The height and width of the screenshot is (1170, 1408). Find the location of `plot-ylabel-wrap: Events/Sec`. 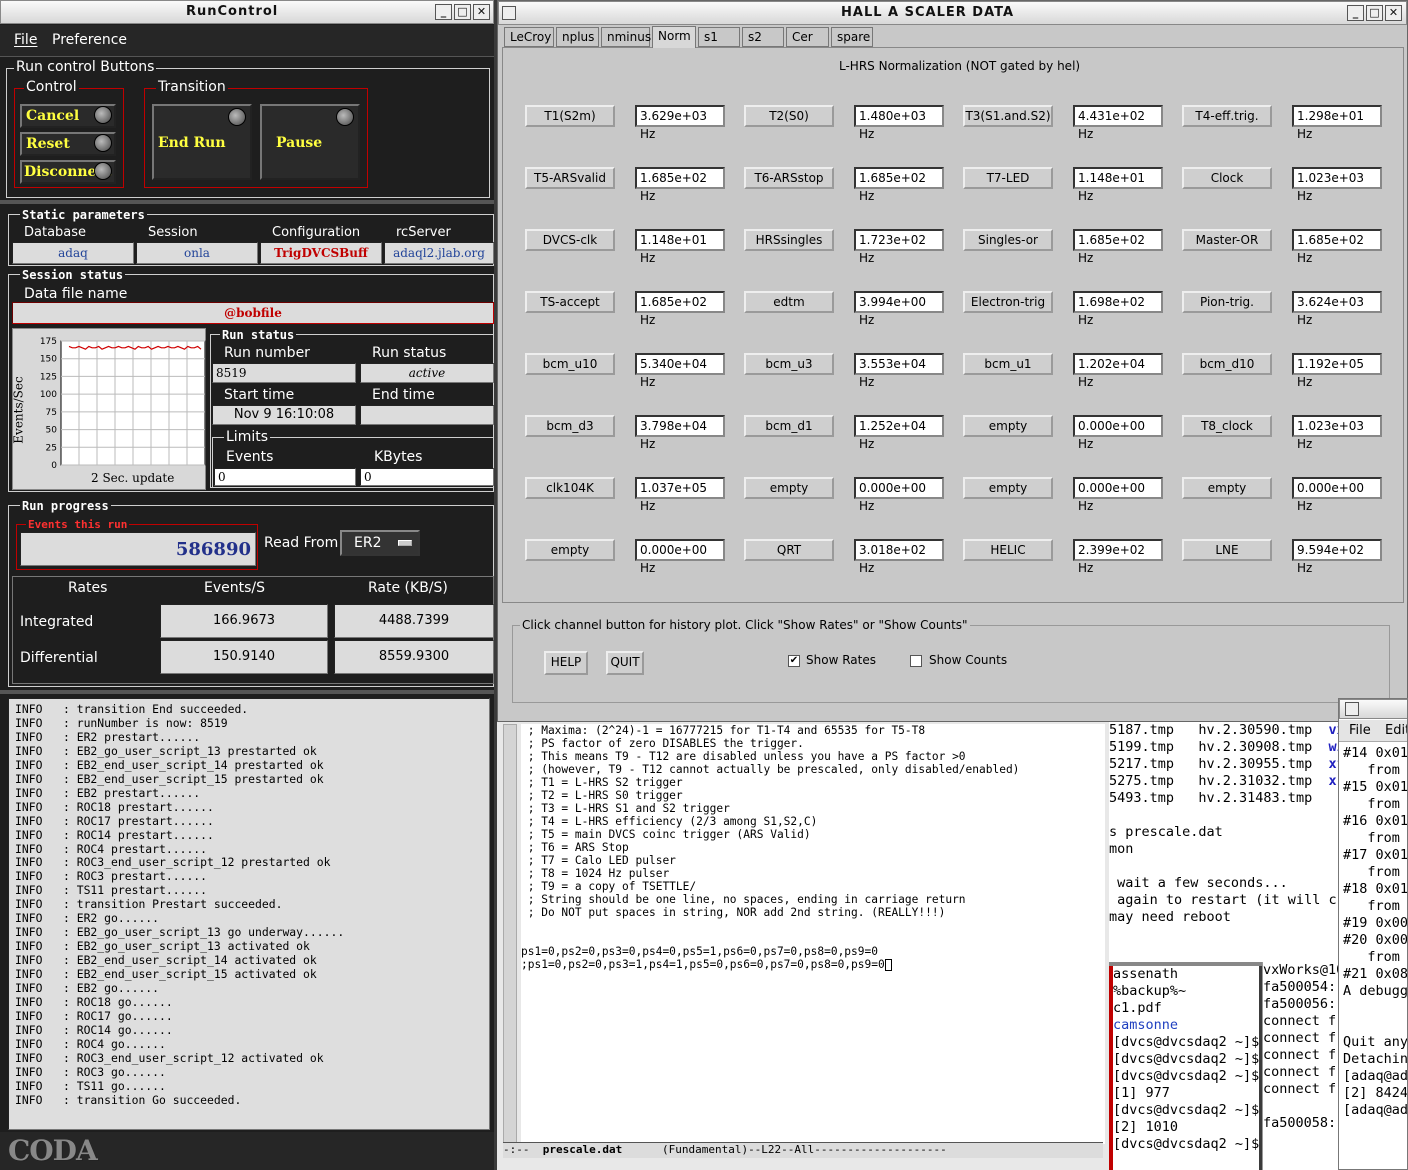

plot-ylabel-wrap: Events/Sec is located at coordinates (27, 409).